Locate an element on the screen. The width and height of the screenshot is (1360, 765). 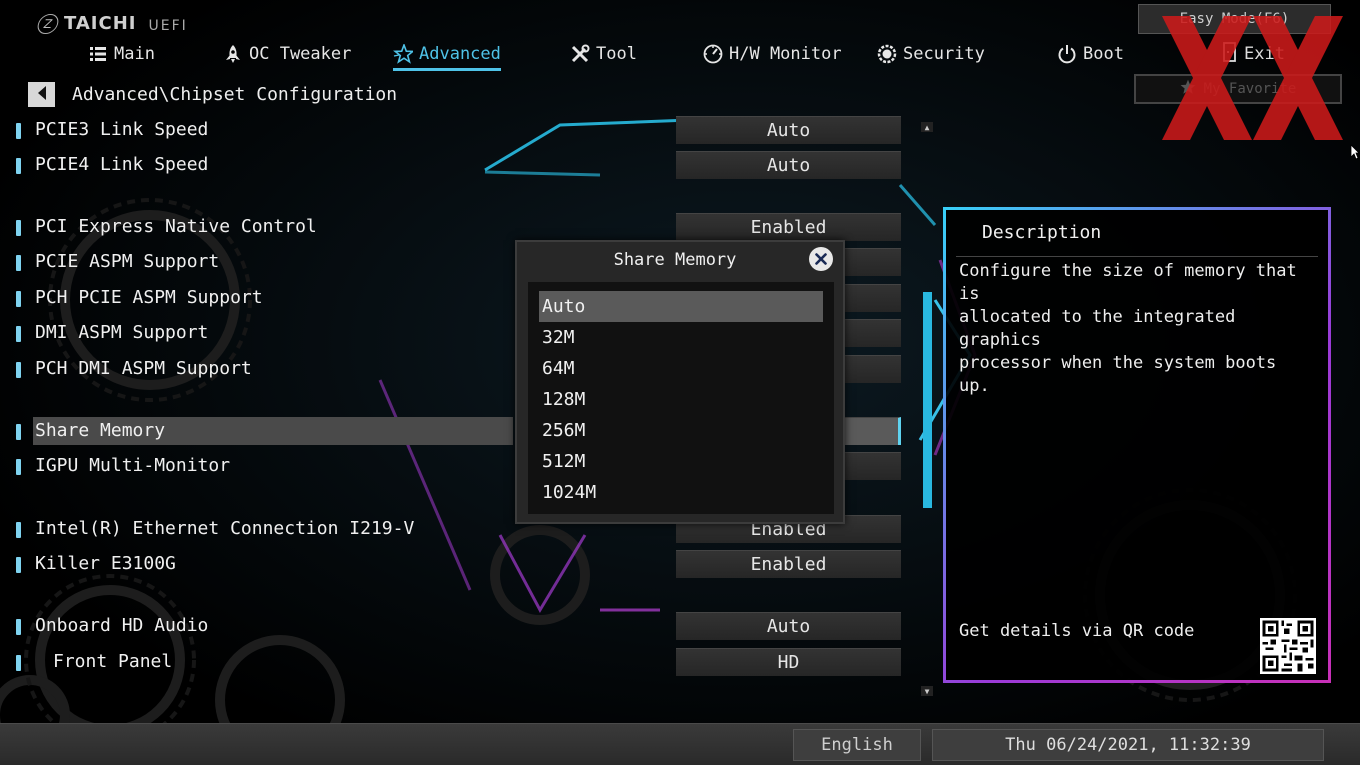
rocket-icon is located at coordinates (233, 54).